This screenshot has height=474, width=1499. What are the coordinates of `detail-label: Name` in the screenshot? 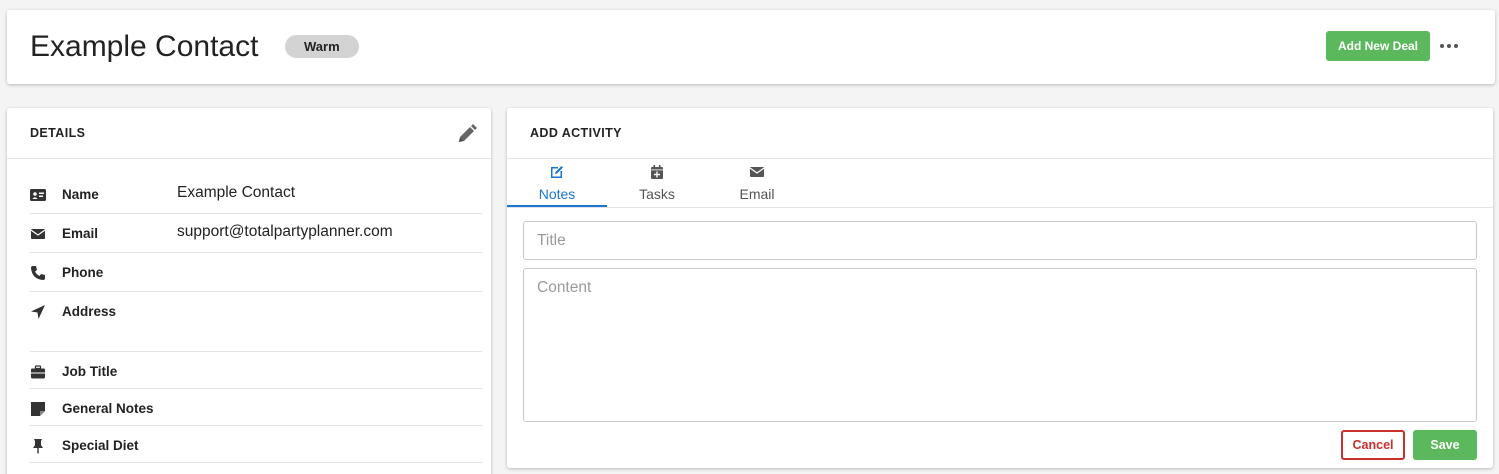 It's located at (80, 194).